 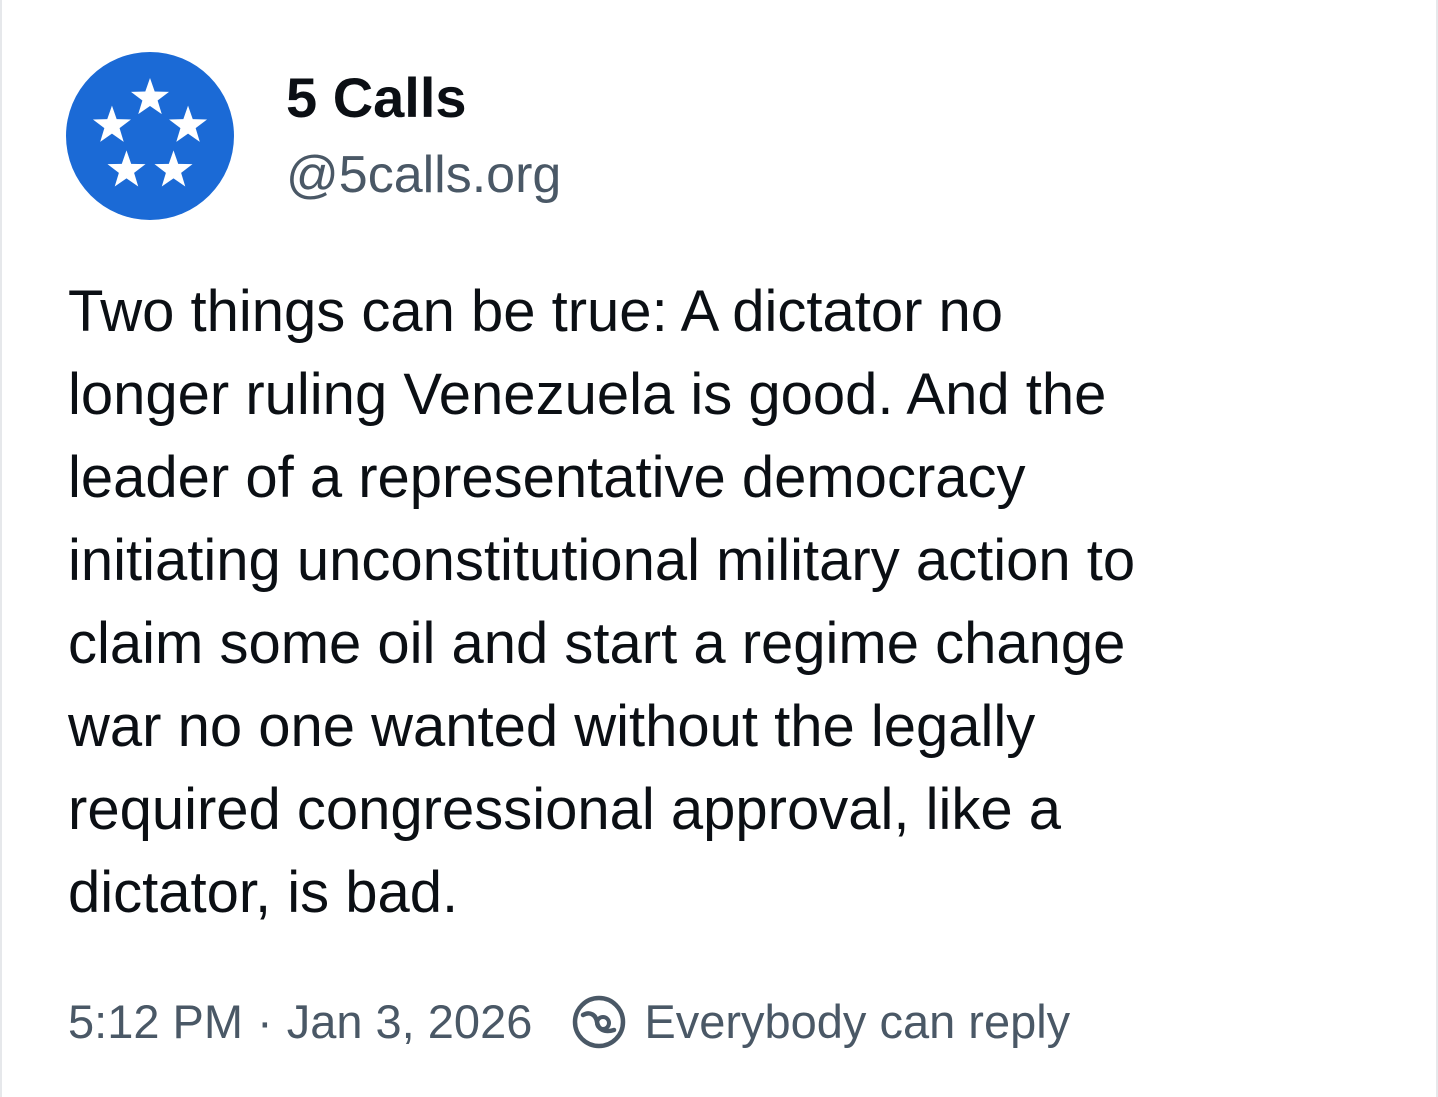 I want to click on post-header: 5 Calls @5calls.org, so click(x=313, y=136).